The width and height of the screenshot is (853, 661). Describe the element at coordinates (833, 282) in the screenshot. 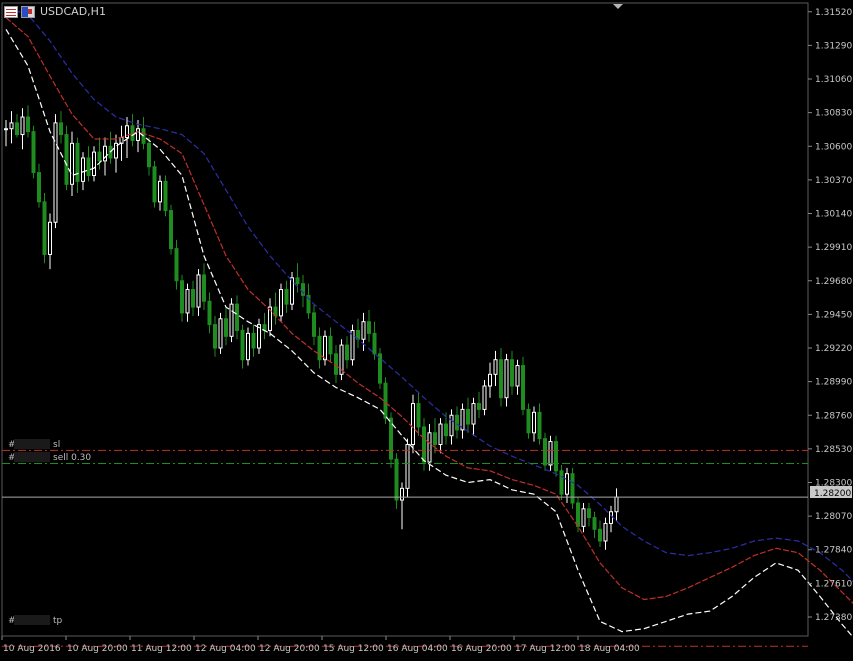

I see `price-label: 1.29680` at that location.